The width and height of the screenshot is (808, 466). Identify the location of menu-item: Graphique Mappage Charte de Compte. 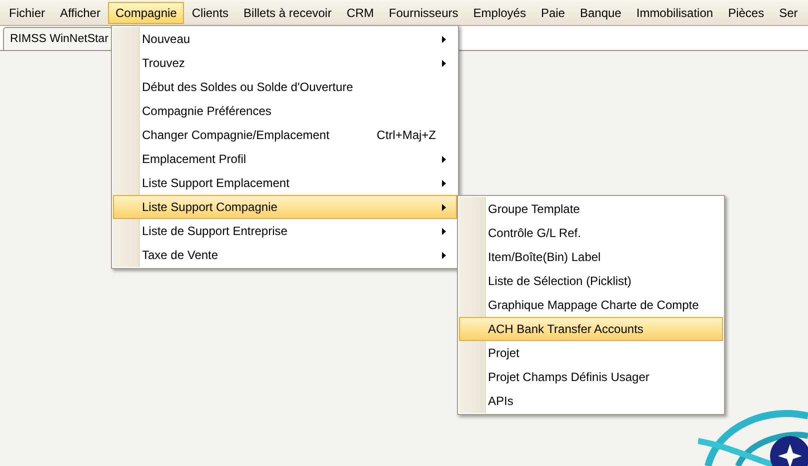
(591, 305).